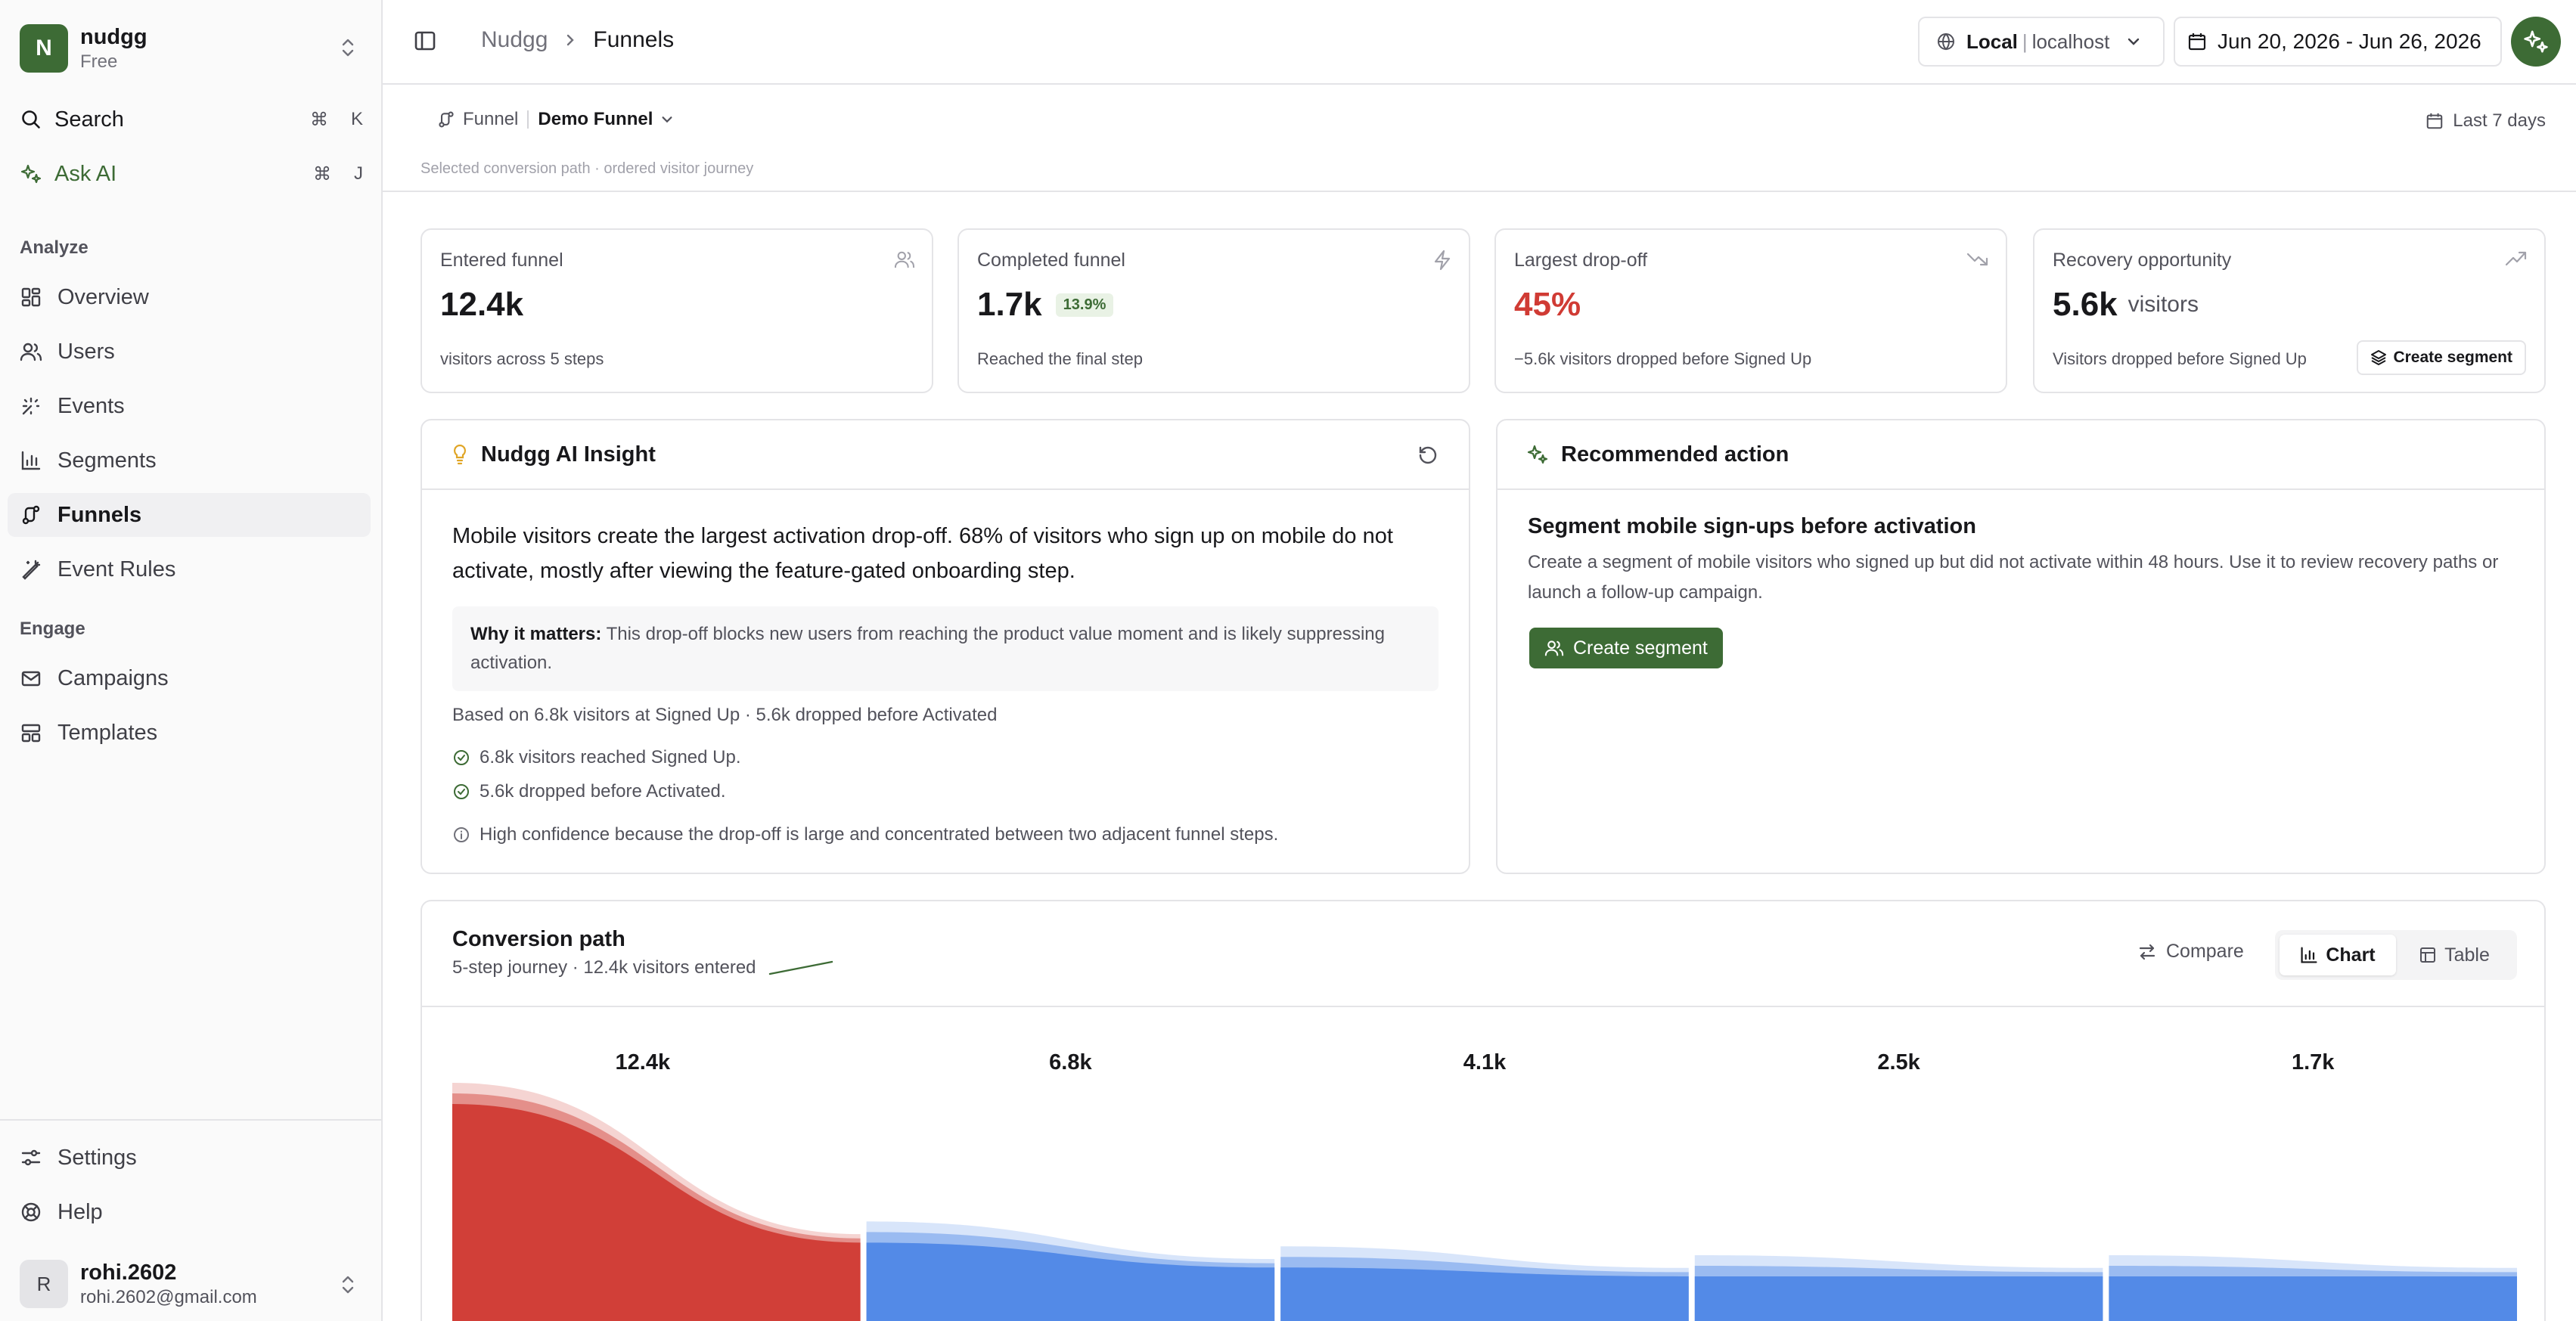 The height and width of the screenshot is (1321, 2576). What do you see at coordinates (1581, 260) in the screenshot?
I see `stat-title: Largest drop-off` at bounding box center [1581, 260].